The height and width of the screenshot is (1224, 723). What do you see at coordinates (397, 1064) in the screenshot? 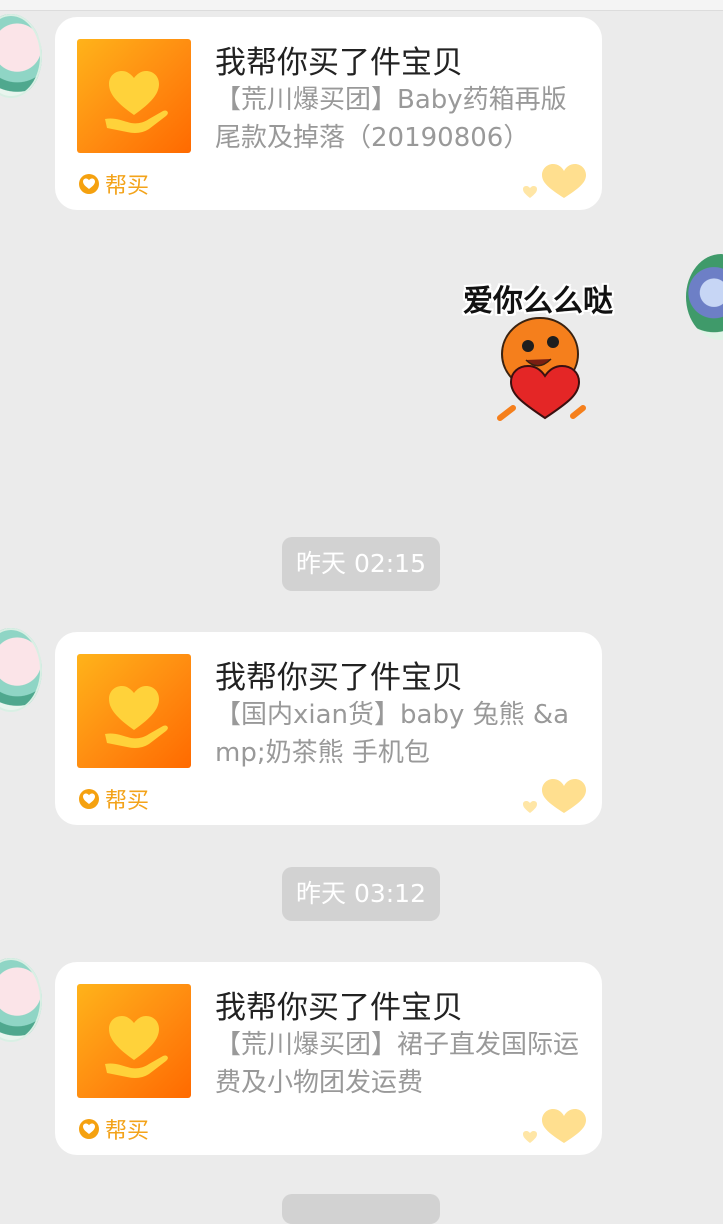
I see `card-description: 【荒川爆买团】裙子直发国际运费及小物团发运费` at bounding box center [397, 1064].